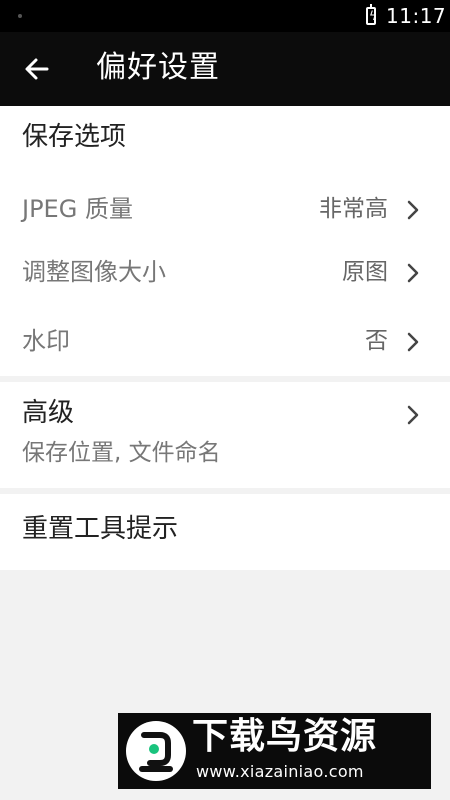  What do you see at coordinates (225, 69) in the screenshot?
I see `app-bar: 偏好设置` at bounding box center [225, 69].